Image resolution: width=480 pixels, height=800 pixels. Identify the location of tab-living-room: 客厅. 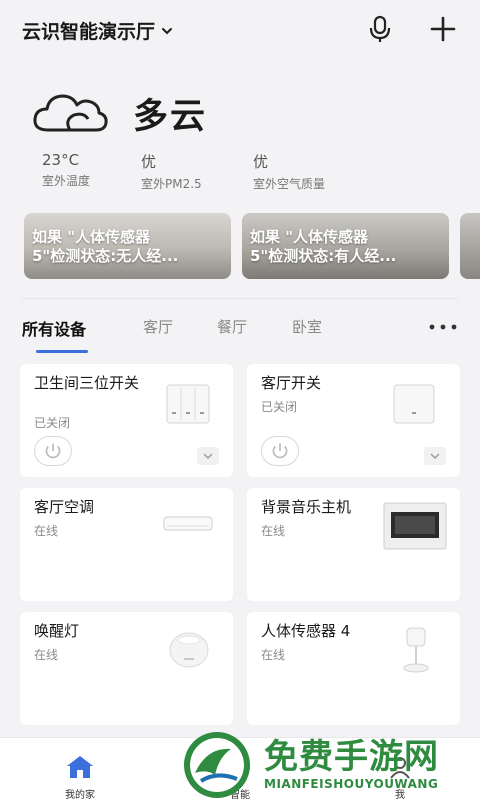
(158, 326).